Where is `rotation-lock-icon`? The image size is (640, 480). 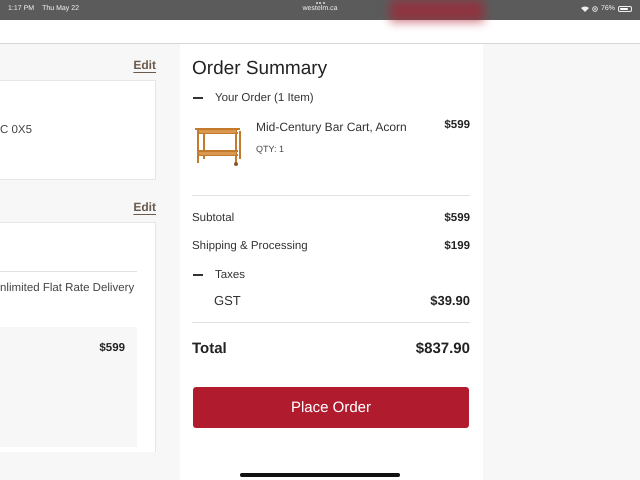 rotation-lock-icon is located at coordinates (595, 9).